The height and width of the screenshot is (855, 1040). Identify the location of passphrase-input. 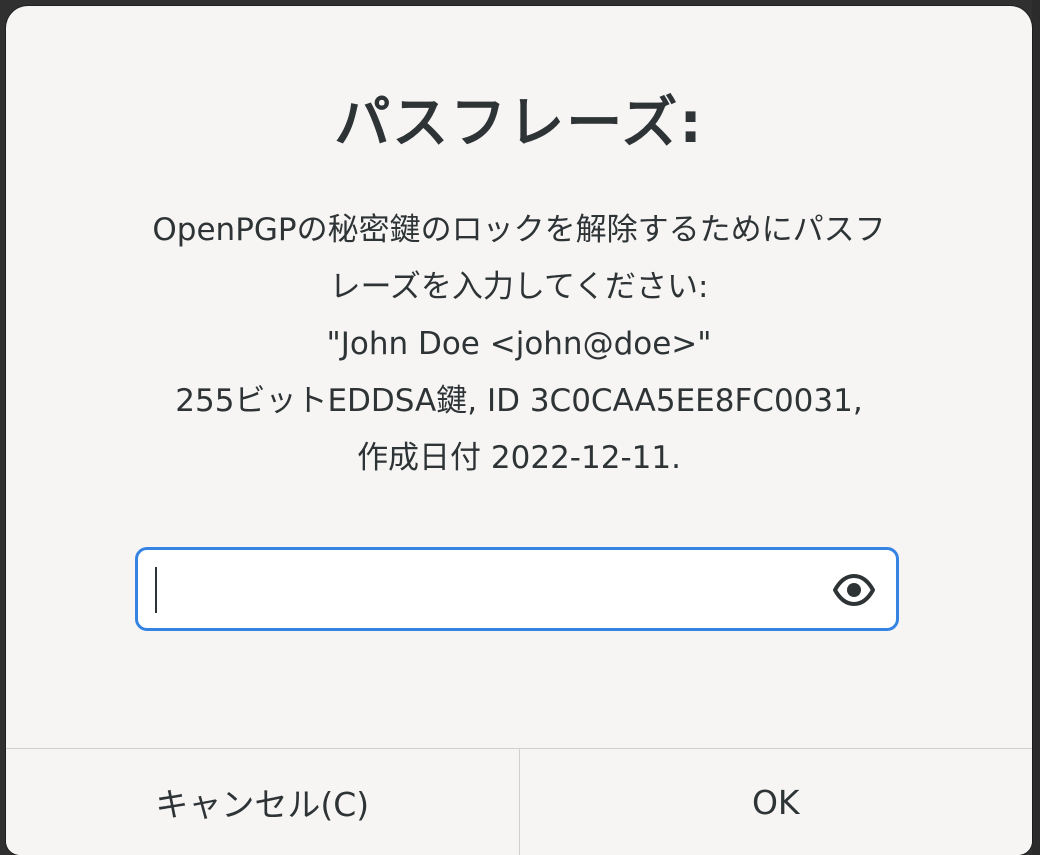
(517, 589).